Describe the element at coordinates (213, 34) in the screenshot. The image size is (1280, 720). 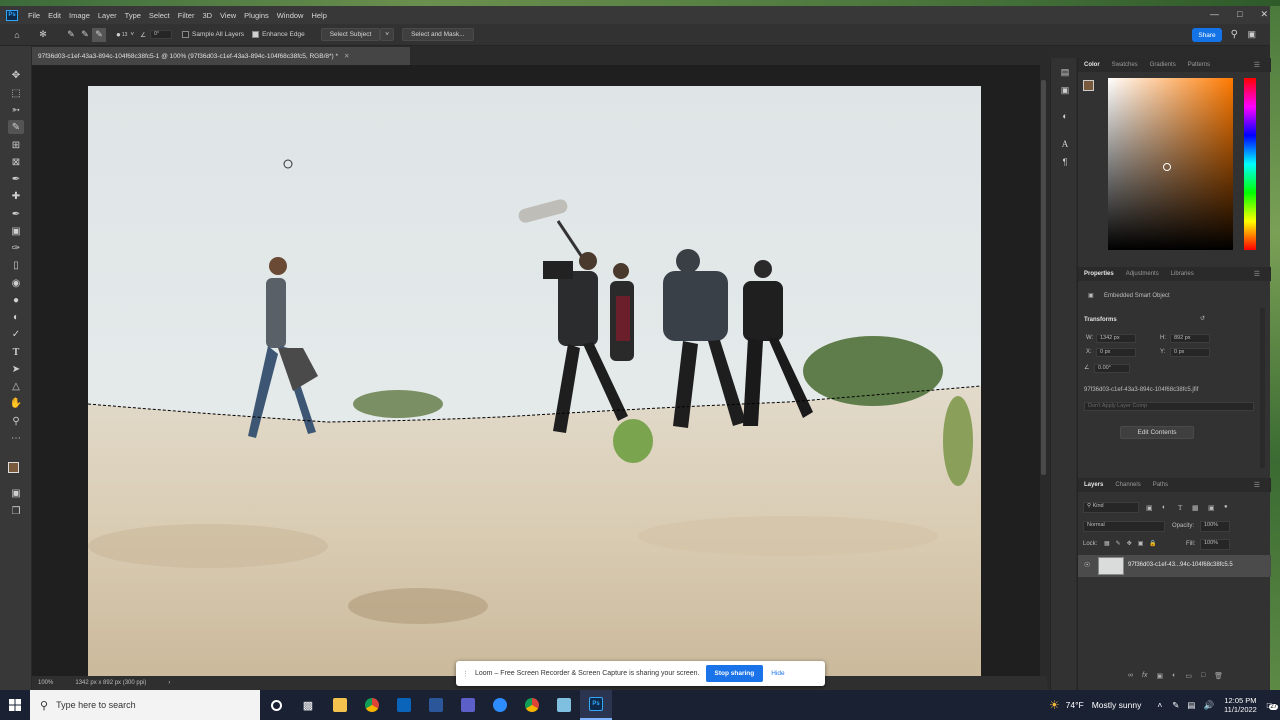
I see `sample-all-layers-checkbox: Sample All Layers` at that location.